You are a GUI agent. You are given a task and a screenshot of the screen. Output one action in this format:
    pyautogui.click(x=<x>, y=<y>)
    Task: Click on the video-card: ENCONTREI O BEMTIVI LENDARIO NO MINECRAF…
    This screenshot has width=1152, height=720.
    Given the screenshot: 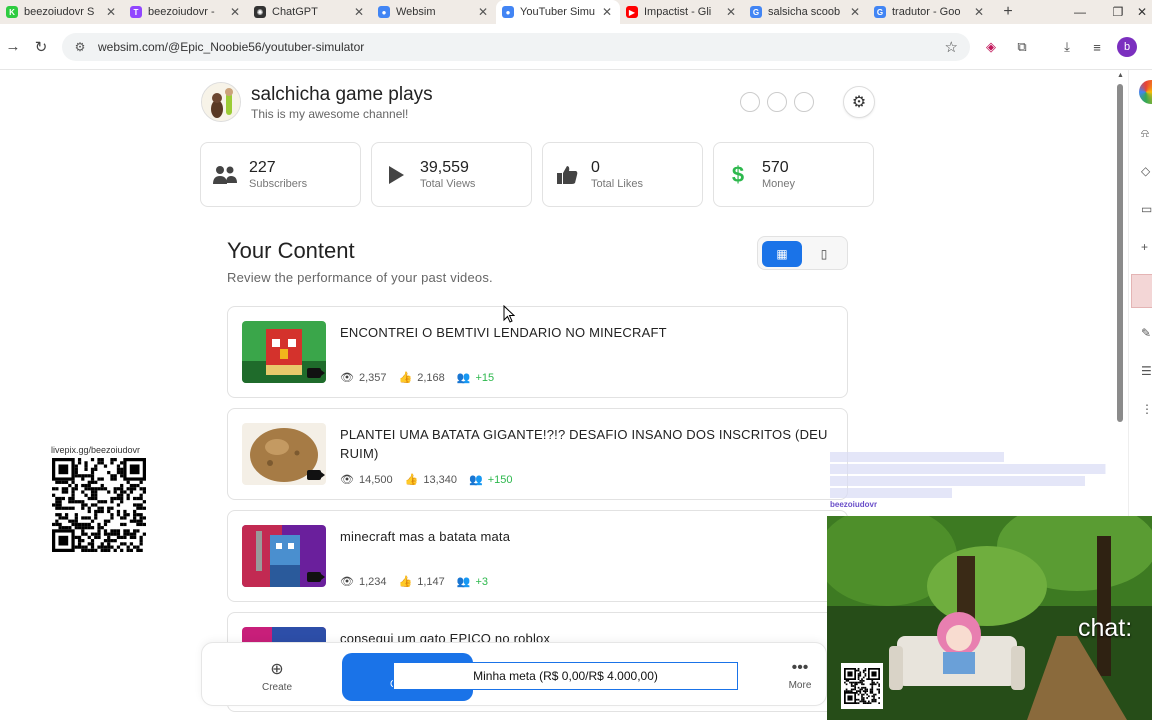 What is the action you would take?
    pyautogui.click(x=537, y=352)
    